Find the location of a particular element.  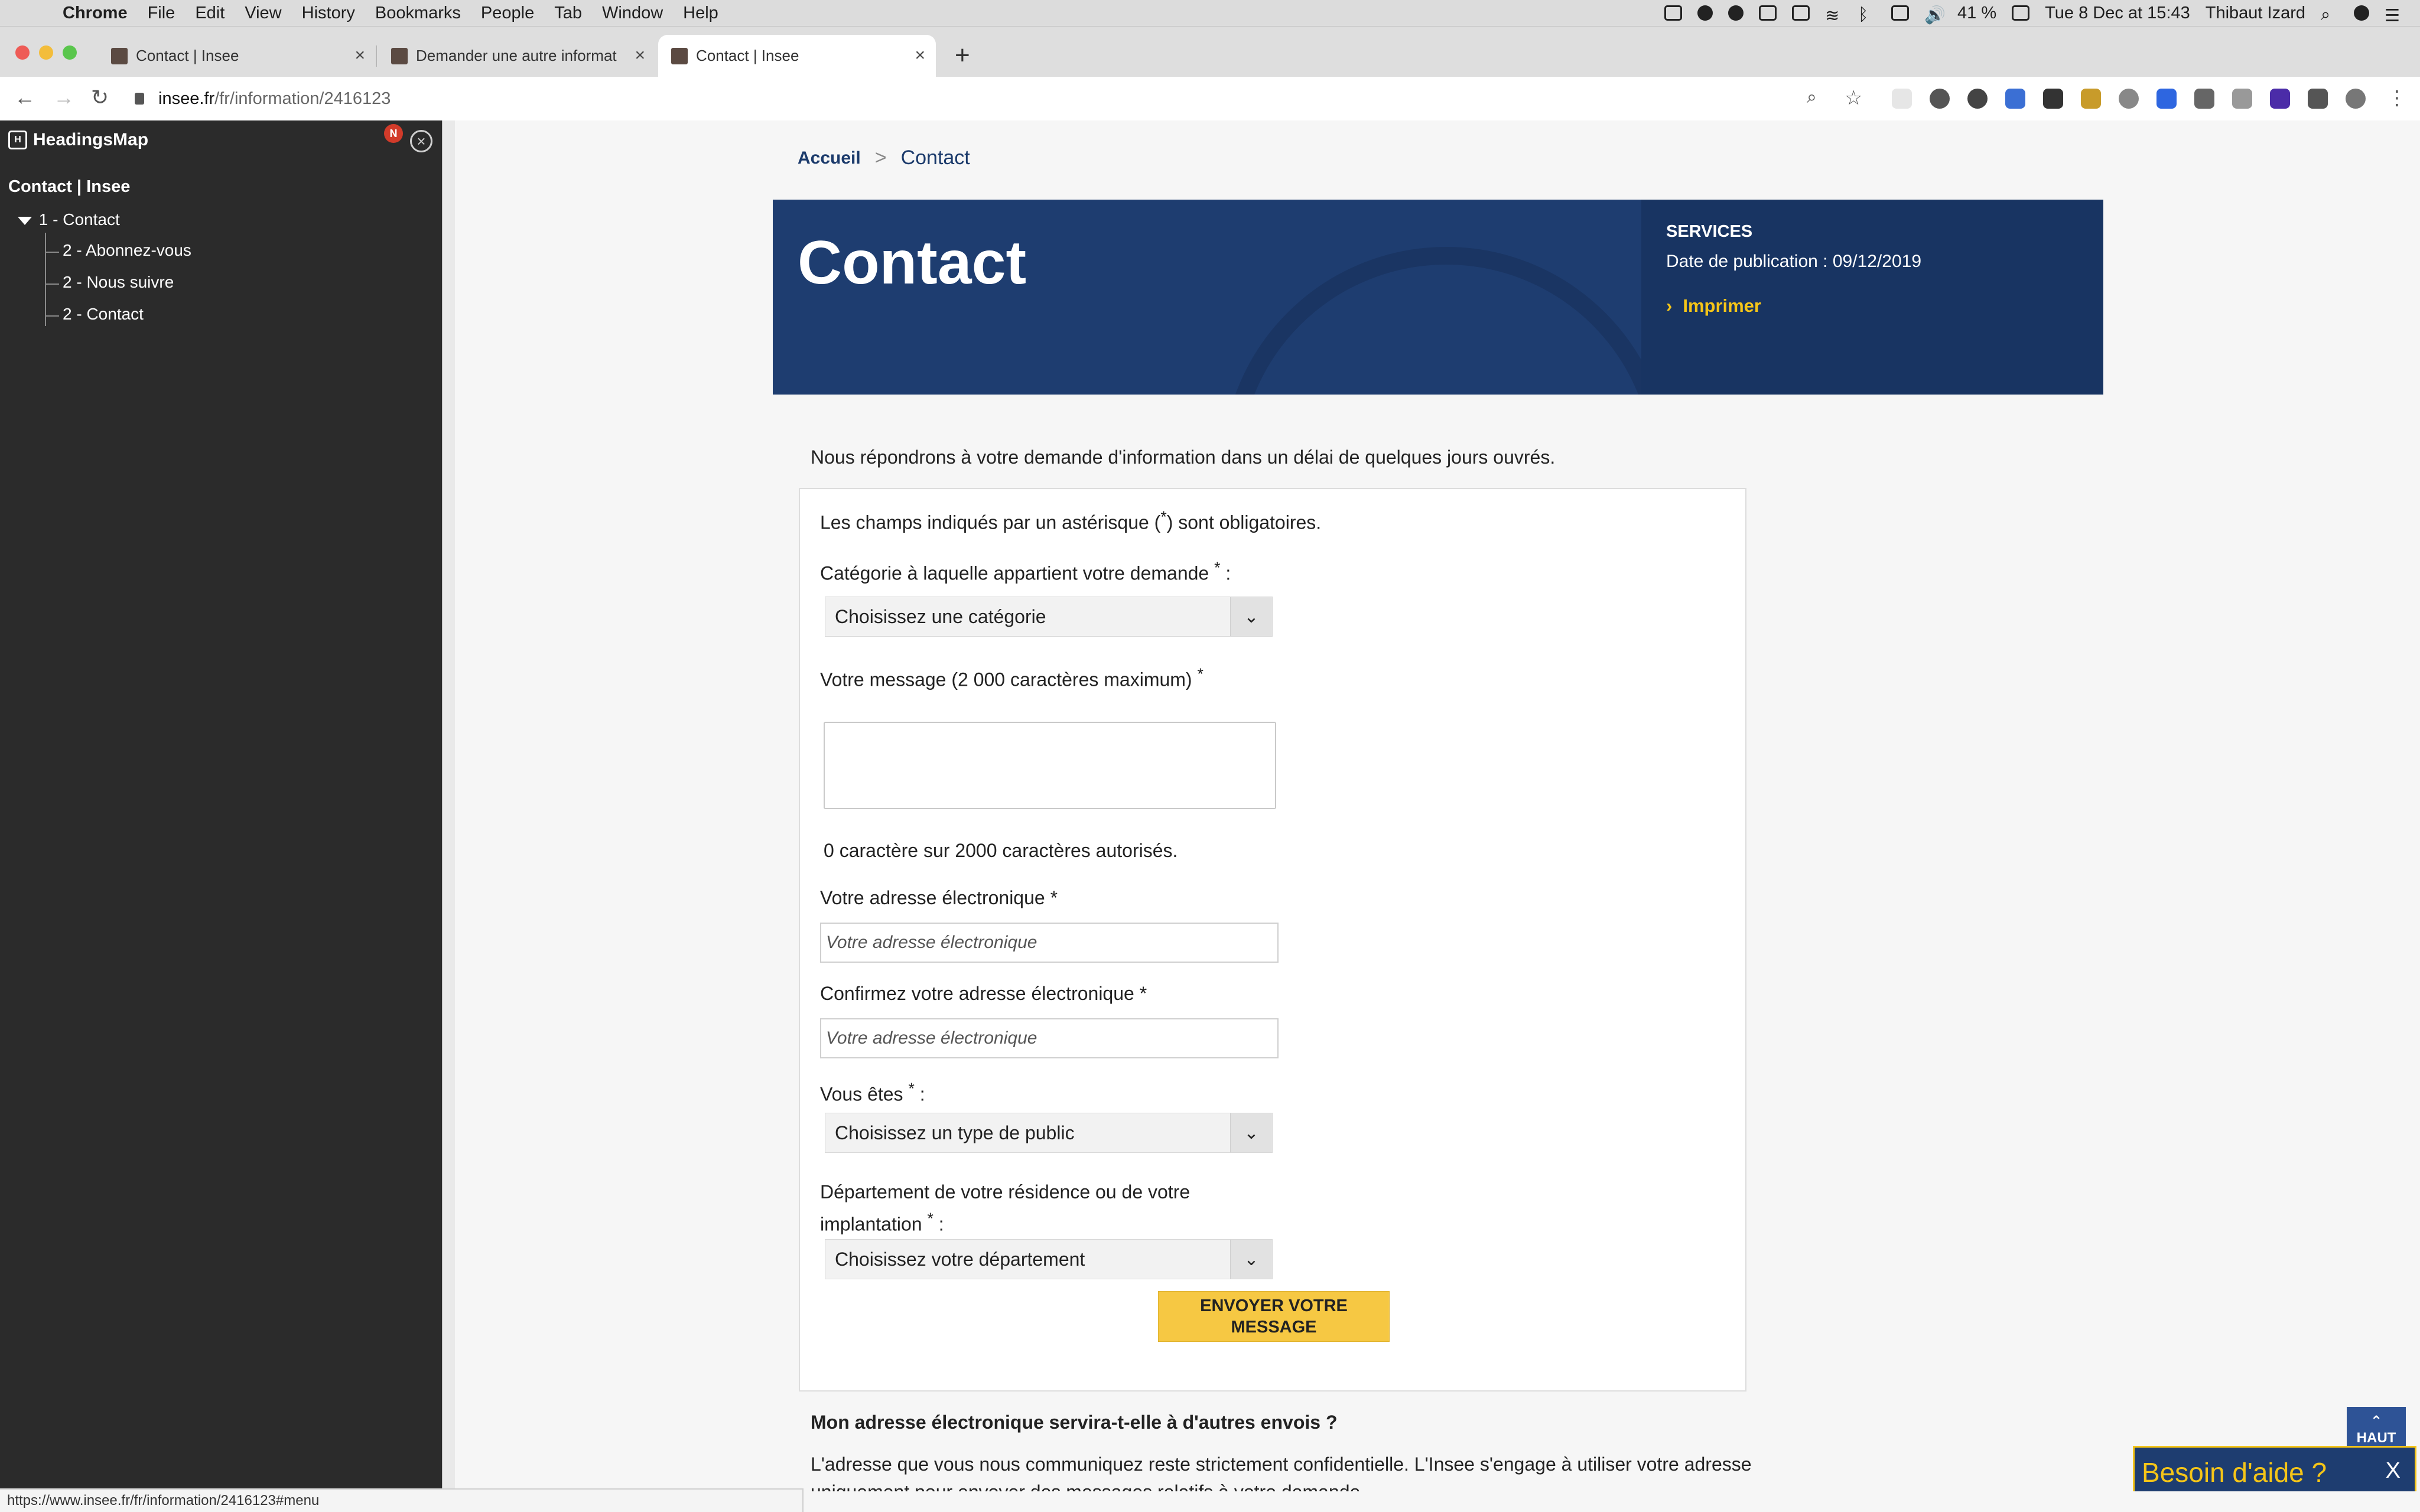

sidebar-page-title: Contact | Insee is located at coordinates (69, 186).